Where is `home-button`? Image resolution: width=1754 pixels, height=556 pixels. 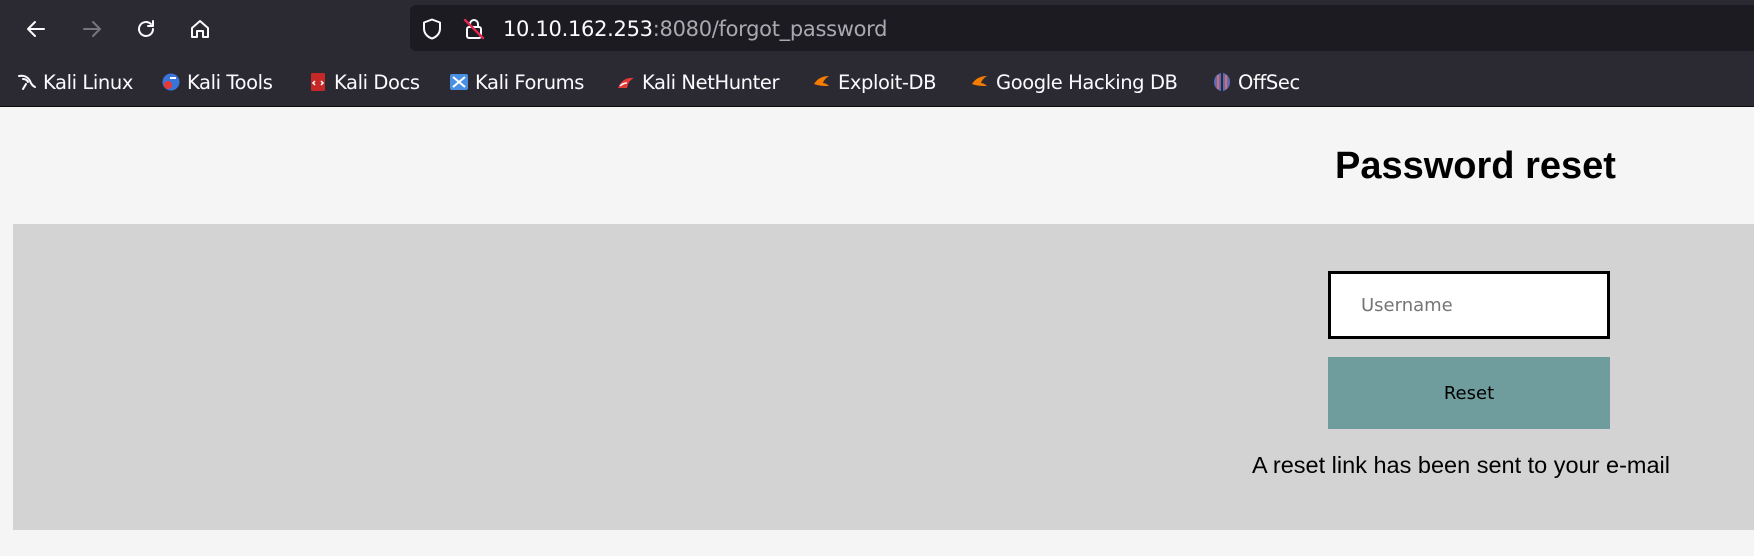
home-button is located at coordinates (200, 29).